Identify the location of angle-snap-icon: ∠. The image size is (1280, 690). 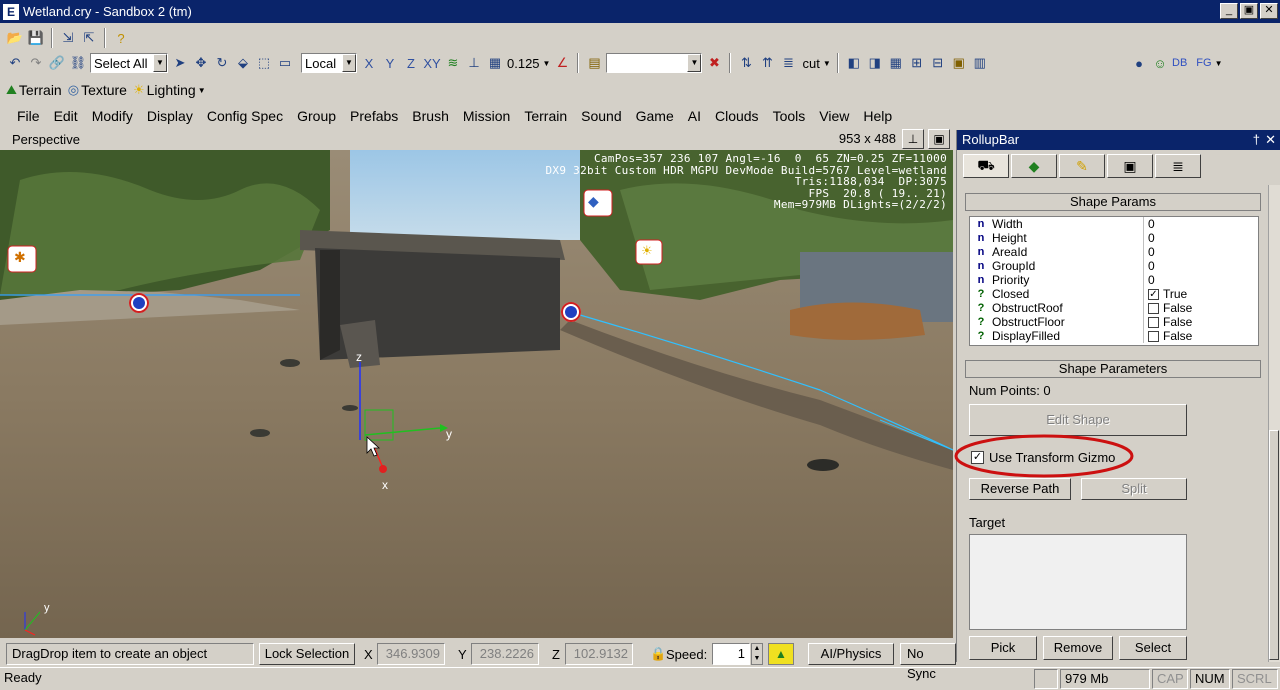
(562, 63).